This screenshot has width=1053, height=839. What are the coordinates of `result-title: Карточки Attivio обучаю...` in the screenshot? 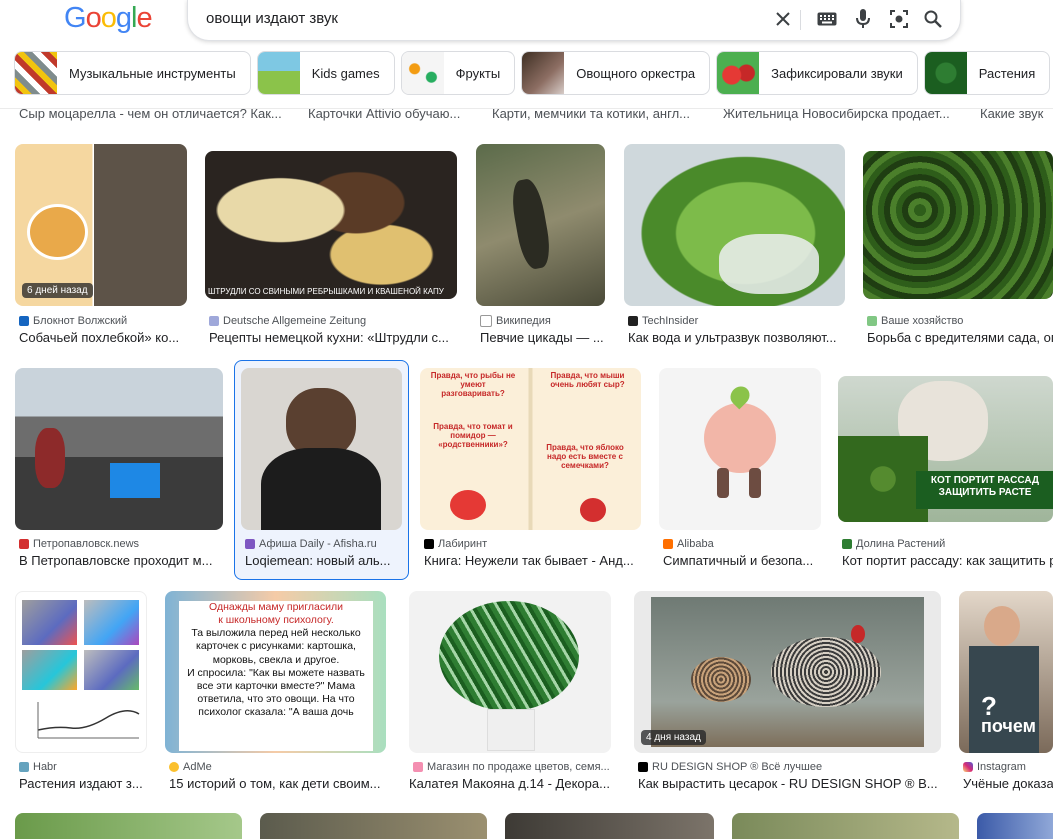 It's located at (384, 113).